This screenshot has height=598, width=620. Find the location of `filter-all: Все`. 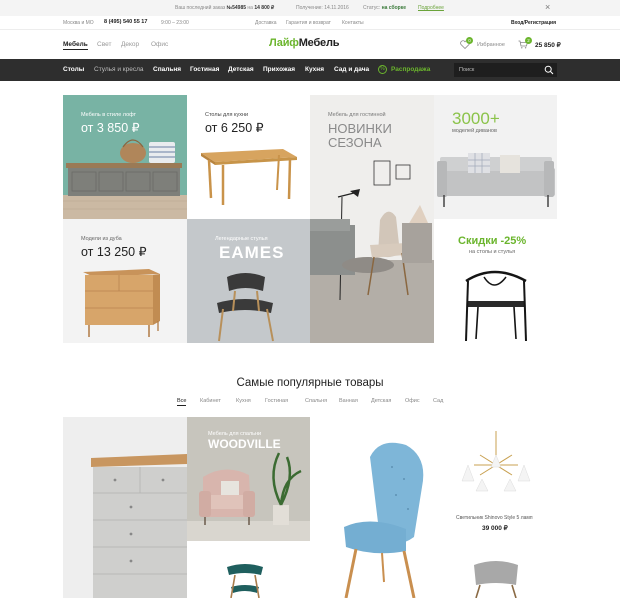

filter-all: Все is located at coordinates (182, 402).